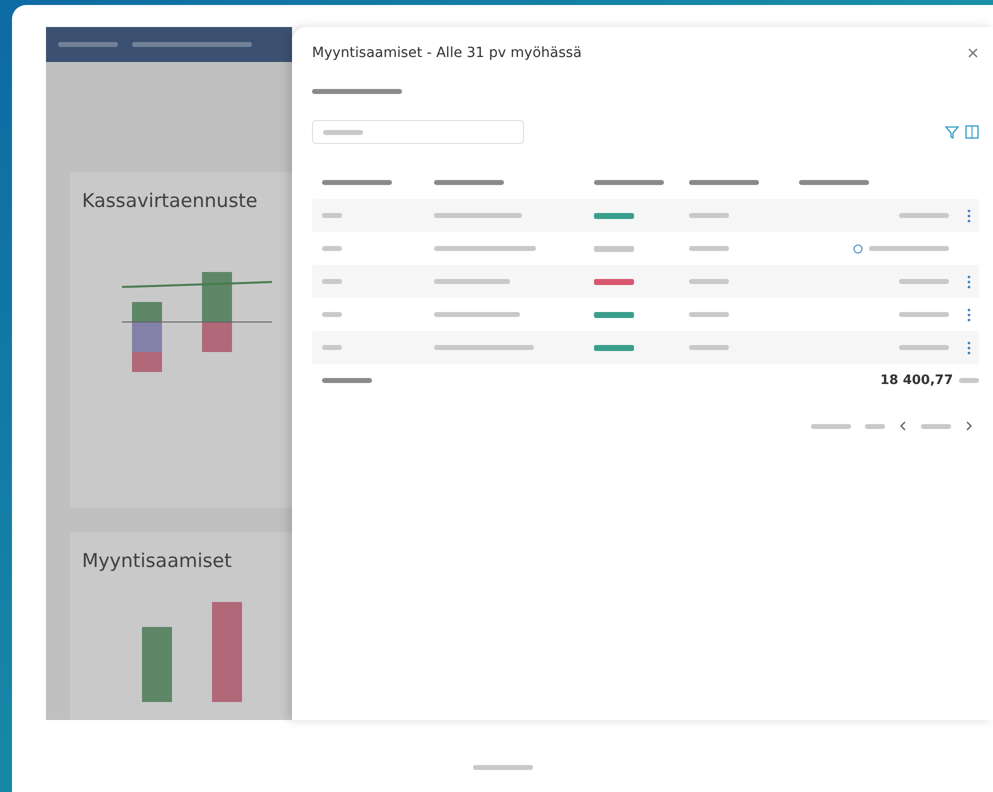 This screenshot has height=792, width=993. Describe the element at coordinates (170, 201) in the screenshot. I see `card-title: Kassavirtaennuste` at that location.